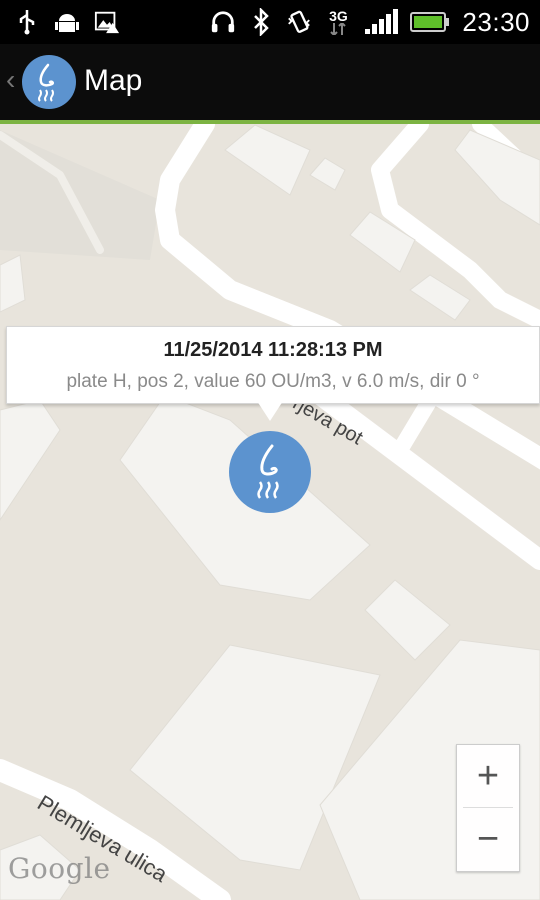  I want to click on chevron-left-icon: ‹, so click(10, 80).